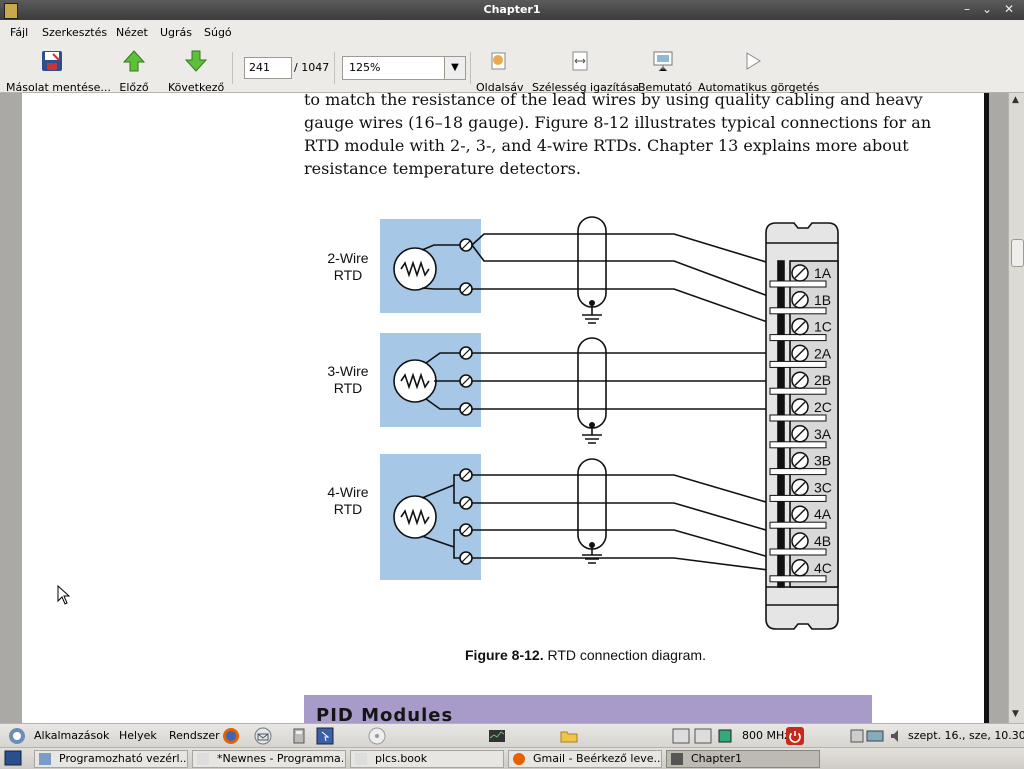 The width and height of the screenshot is (1024, 769). Describe the element at coordinates (766, 735) in the screenshot. I see `cpu-frequency: 800 MHz` at that location.